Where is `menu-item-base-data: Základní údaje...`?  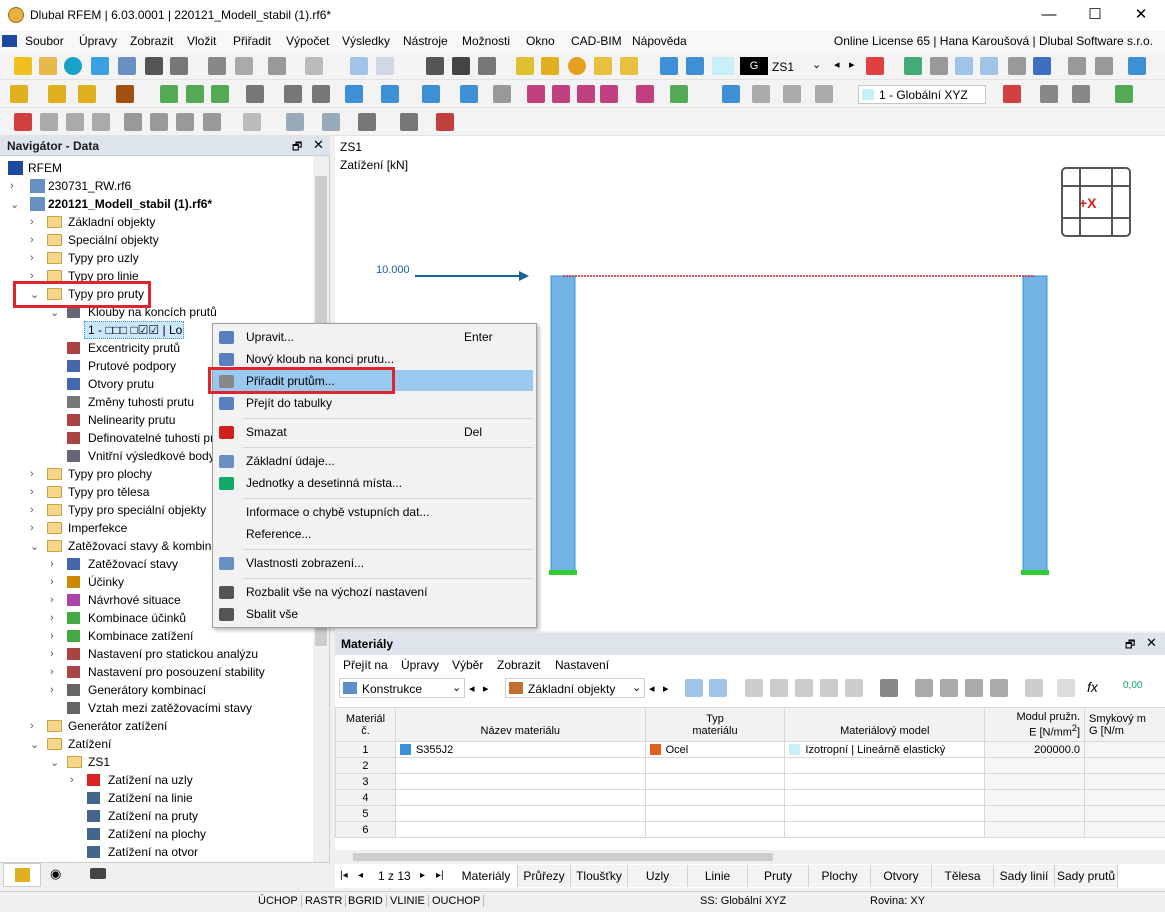 menu-item-base-data: Základní údaje... is located at coordinates (290, 461).